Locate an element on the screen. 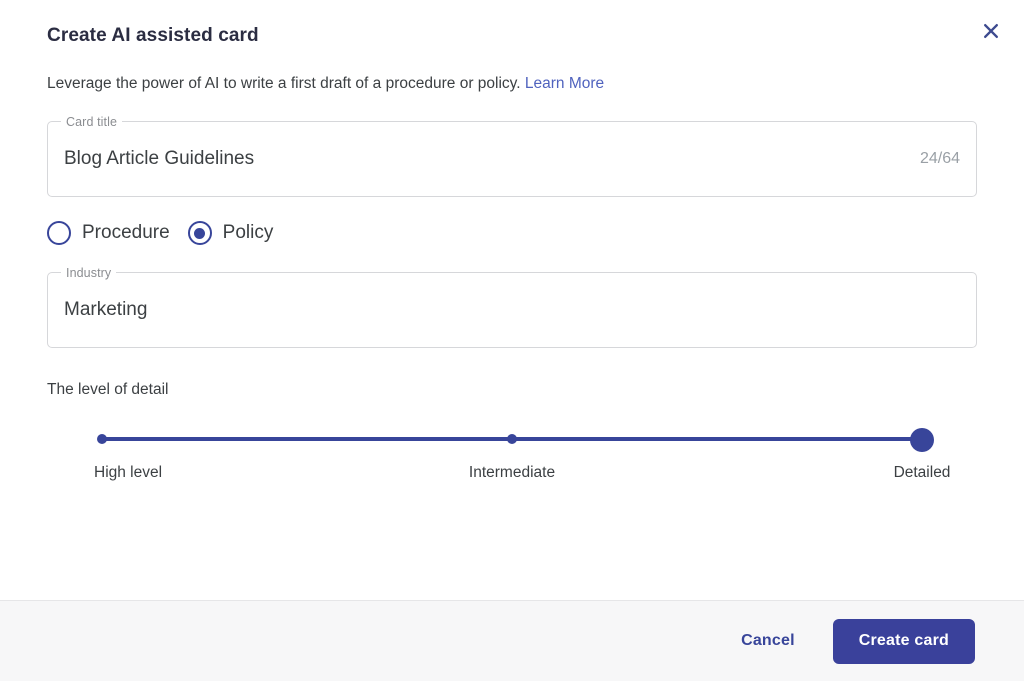 The width and height of the screenshot is (1024, 681). radio-label-procedure: Procedure is located at coordinates (126, 232).